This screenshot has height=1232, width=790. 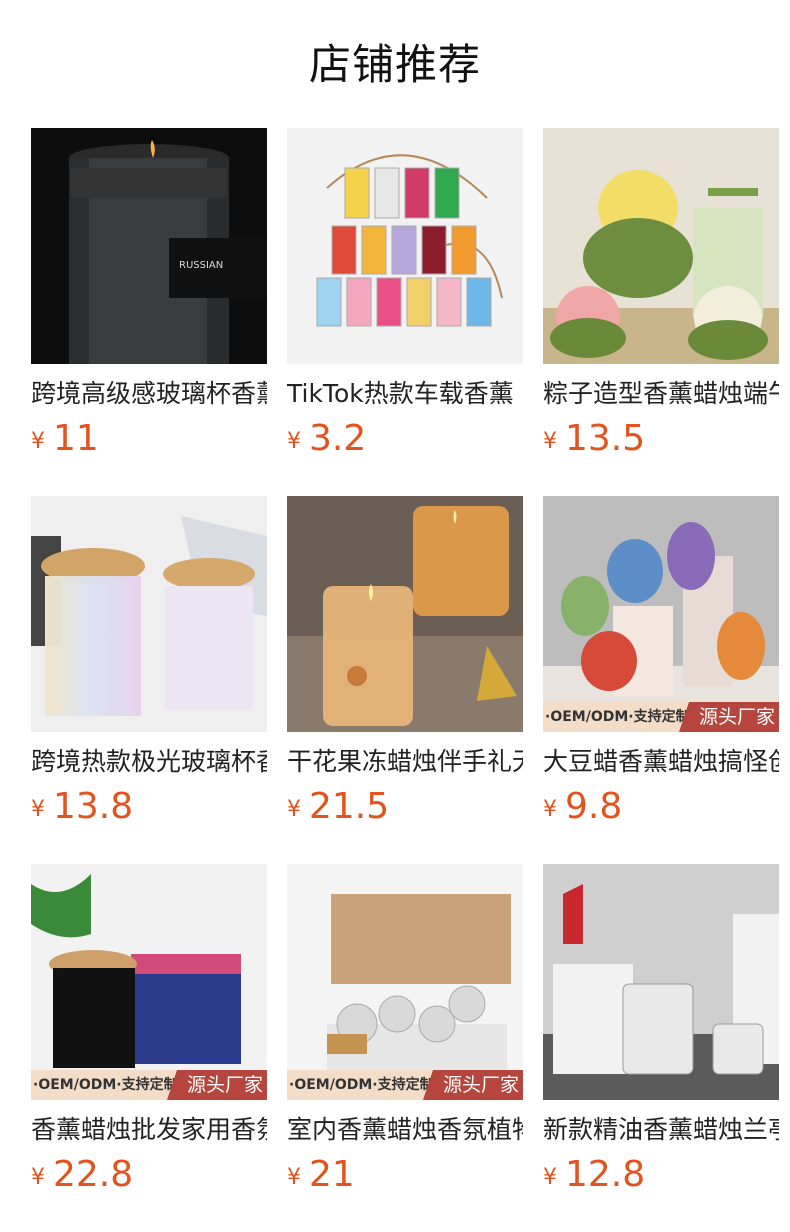 I want to click on product-price: ¥21.5, so click(x=338, y=808).